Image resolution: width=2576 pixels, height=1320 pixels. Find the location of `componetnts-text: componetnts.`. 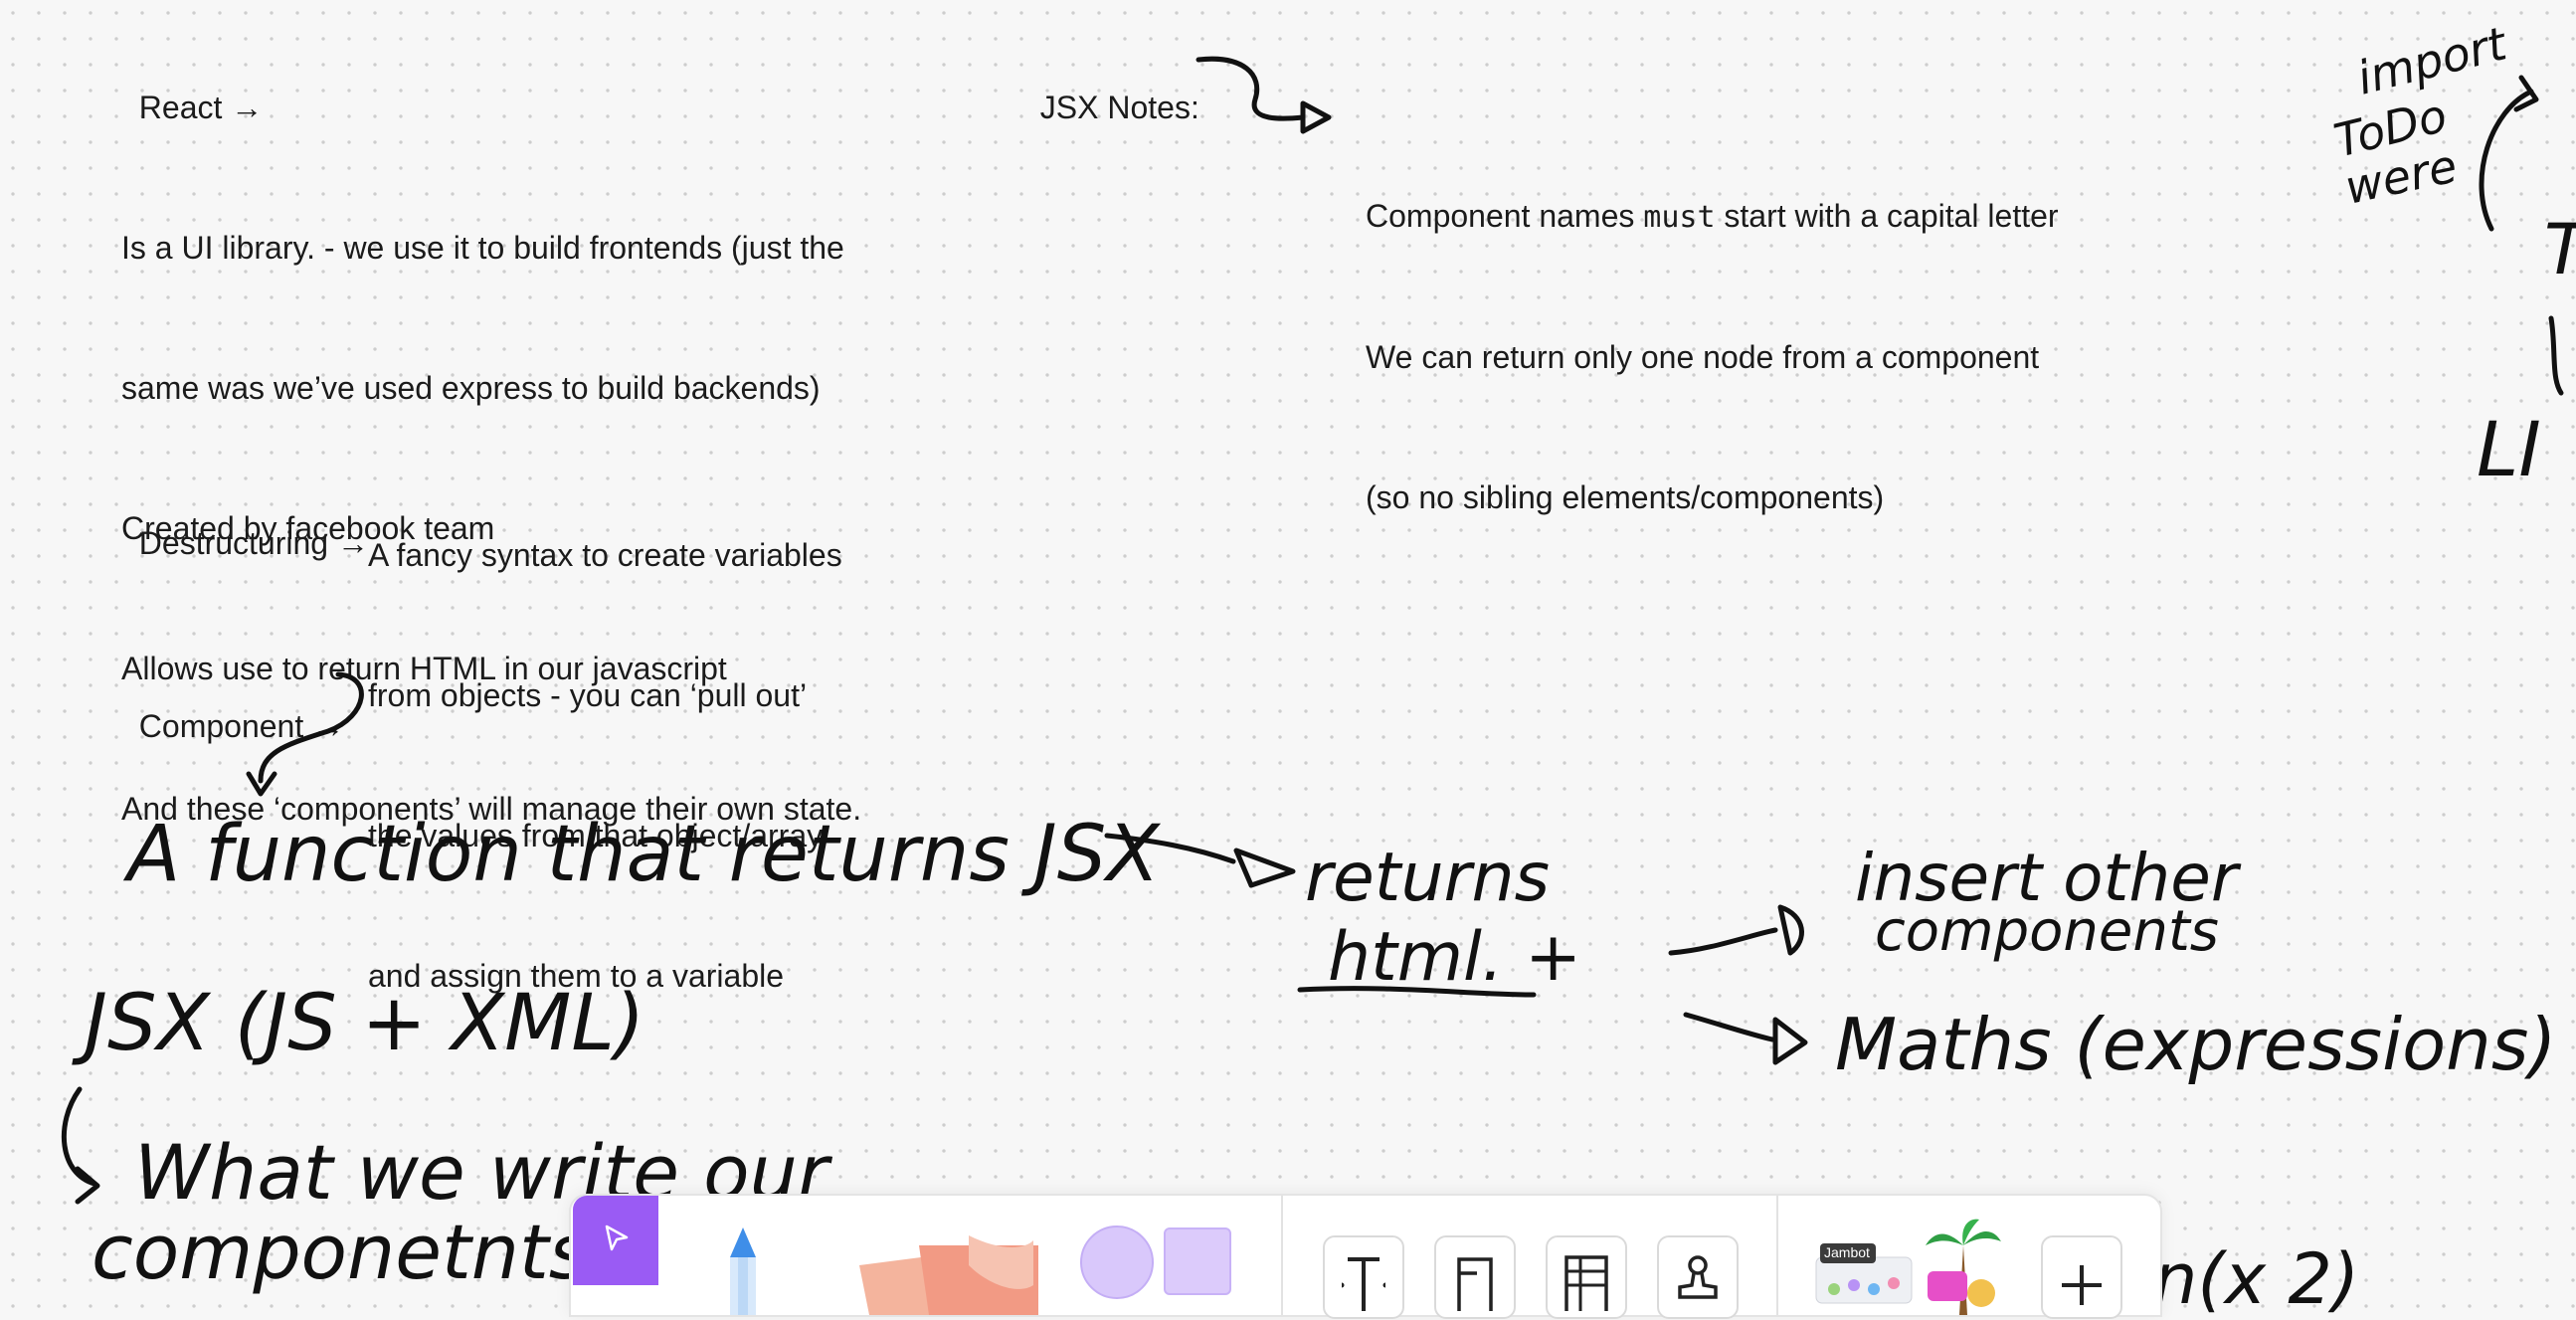

componetnts-text: componetnts. is located at coordinates (352, 1252).